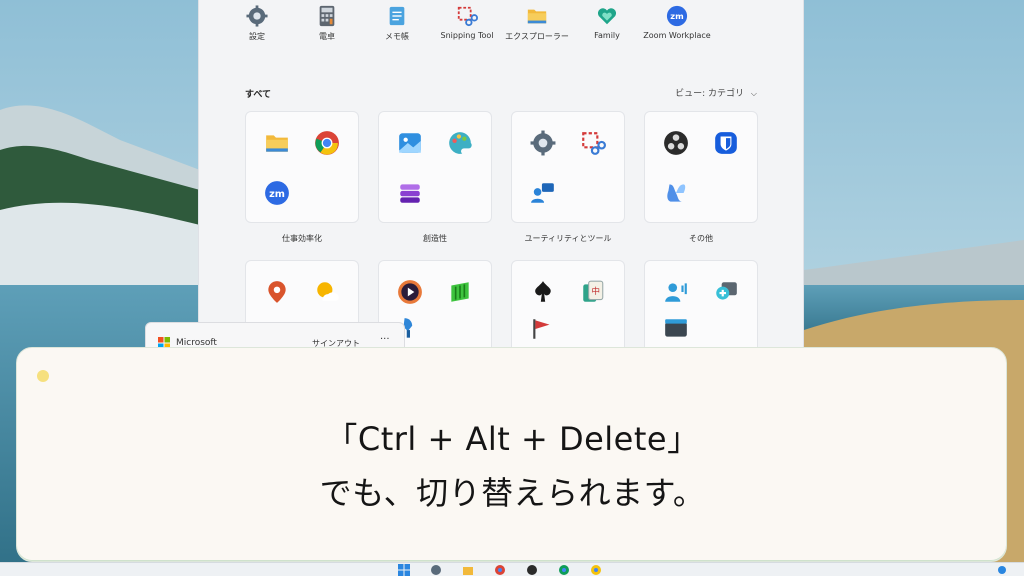  What do you see at coordinates (607, 27) in the screenshot?
I see `pinned-app-family: Family` at bounding box center [607, 27].